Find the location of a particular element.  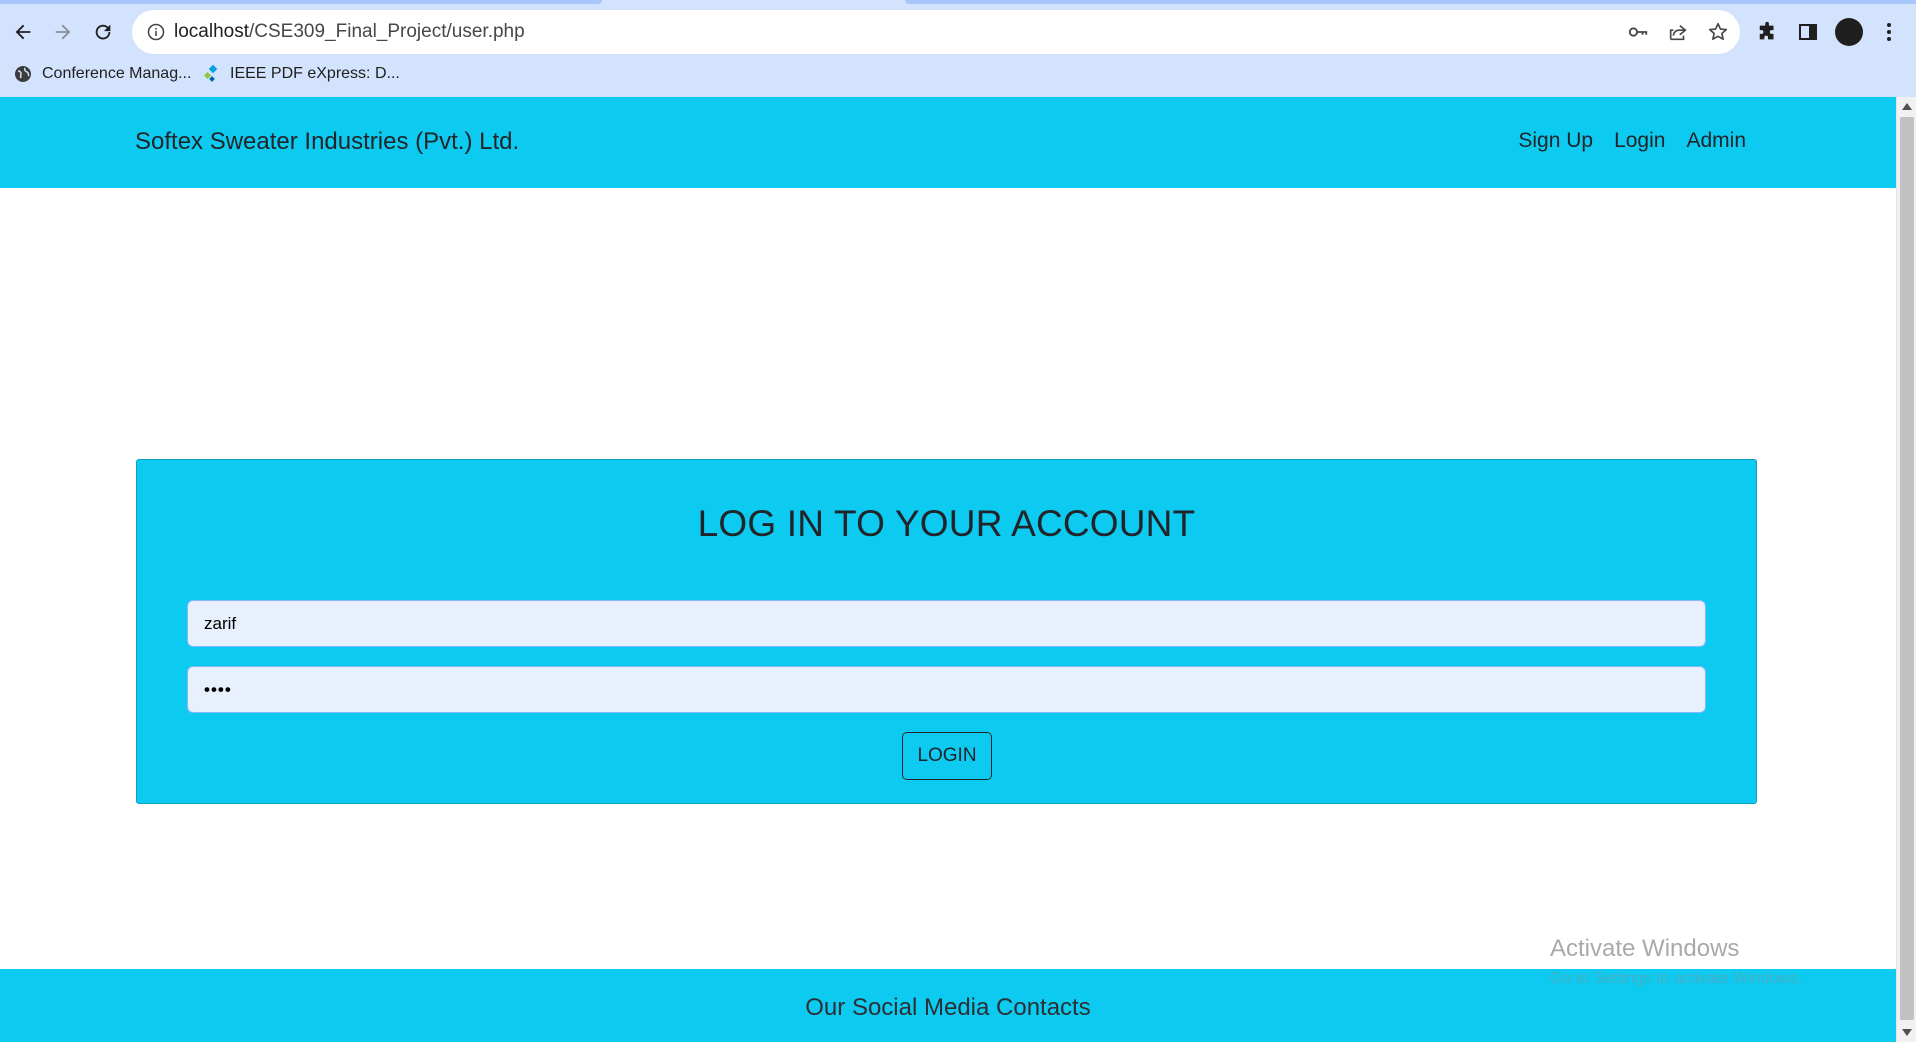

profile-button is located at coordinates (1849, 32).